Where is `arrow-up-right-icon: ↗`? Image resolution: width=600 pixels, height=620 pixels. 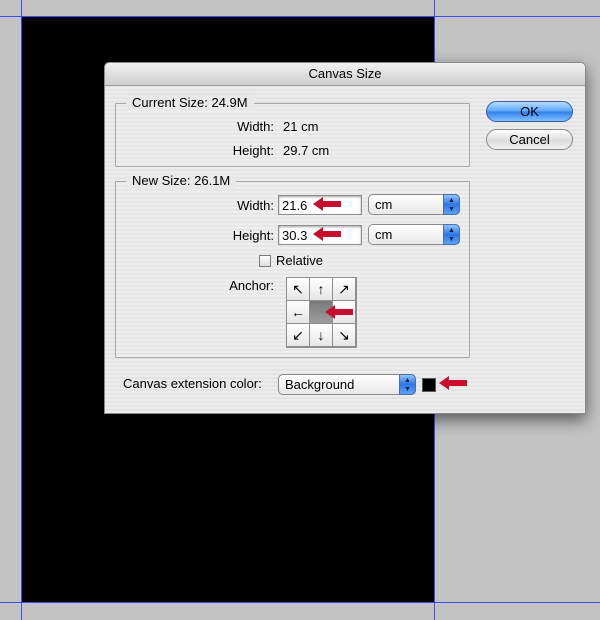 arrow-up-right-icon: ↗ is located at coordinates (344, 289).